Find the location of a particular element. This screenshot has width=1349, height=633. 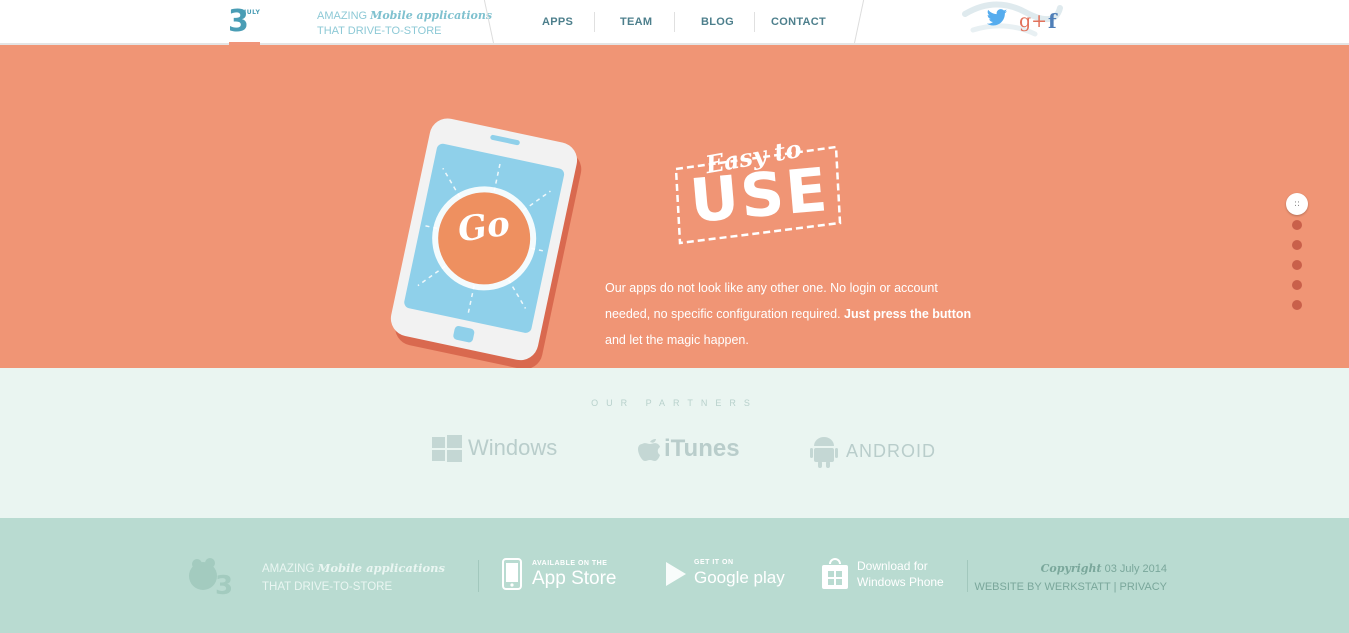

windows-icon is located at coordinates (447, 448).